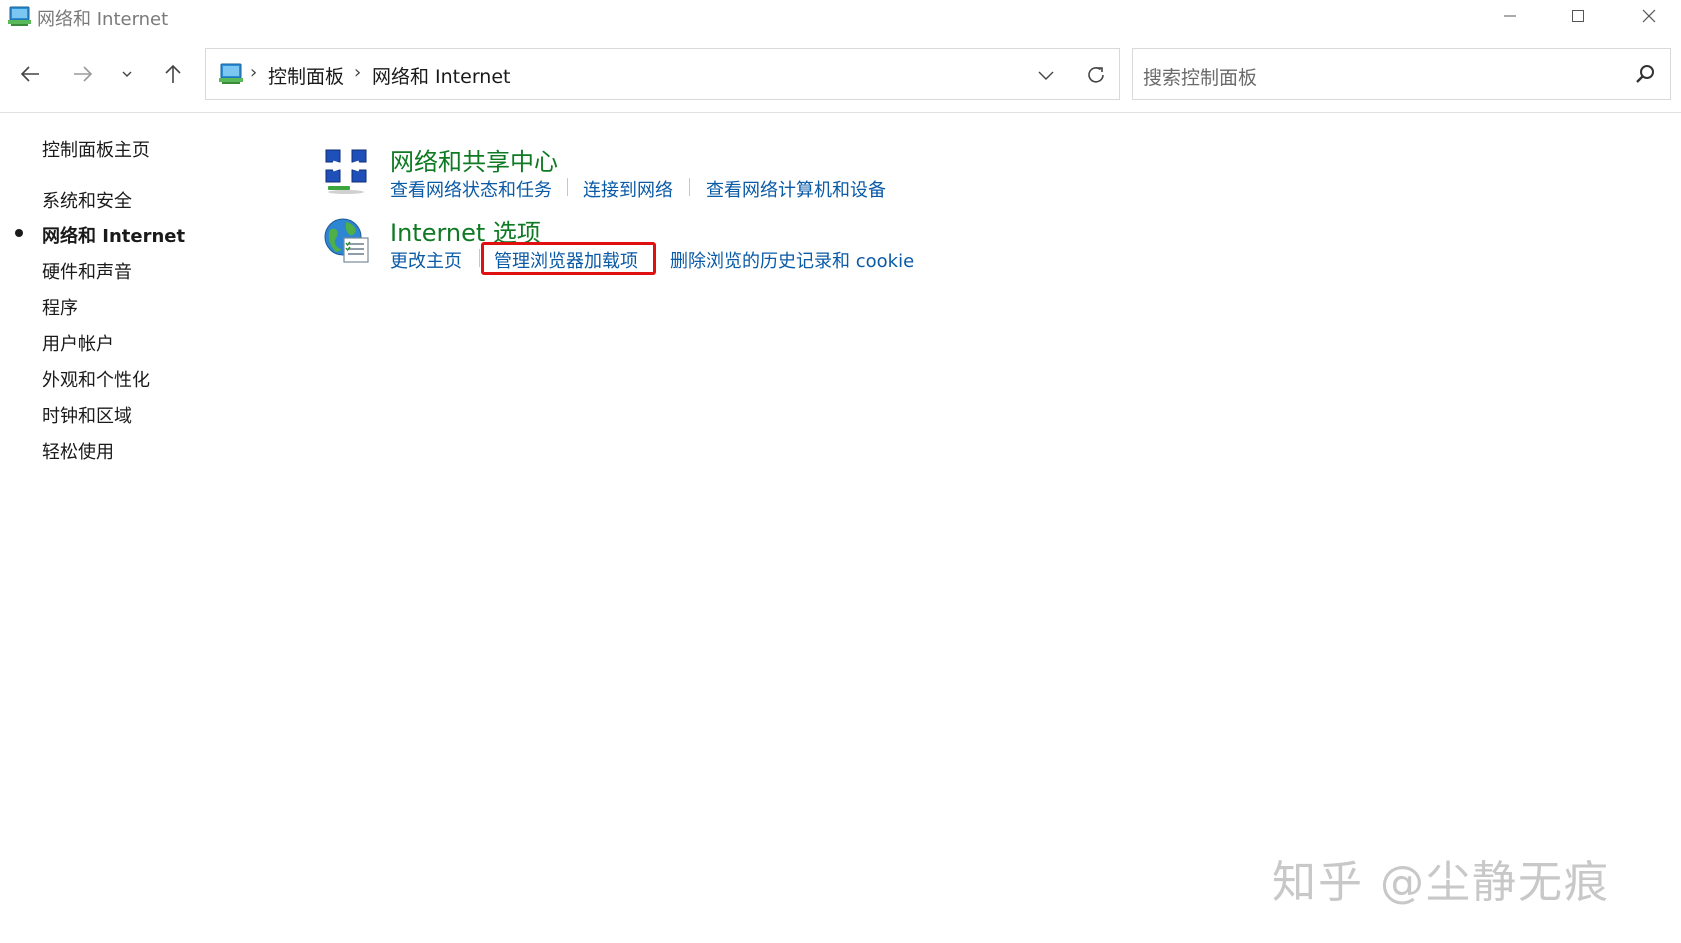  I want to click on breadcrumb-network-internet: 网络和 Internet, so click(441, 75).